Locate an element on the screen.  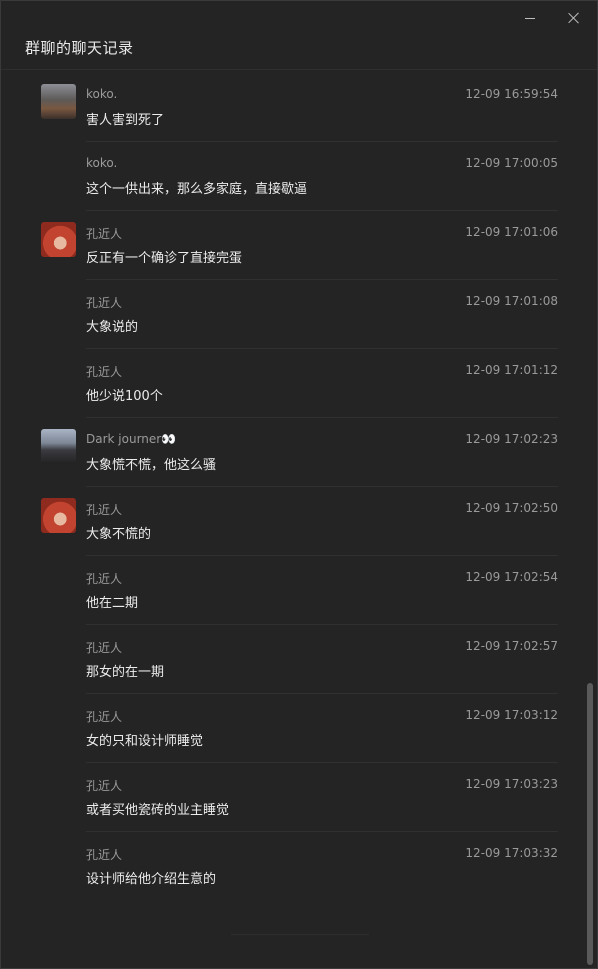
message-timestamp: 12-09 17:03:32 is located at coordinates (511, 853).